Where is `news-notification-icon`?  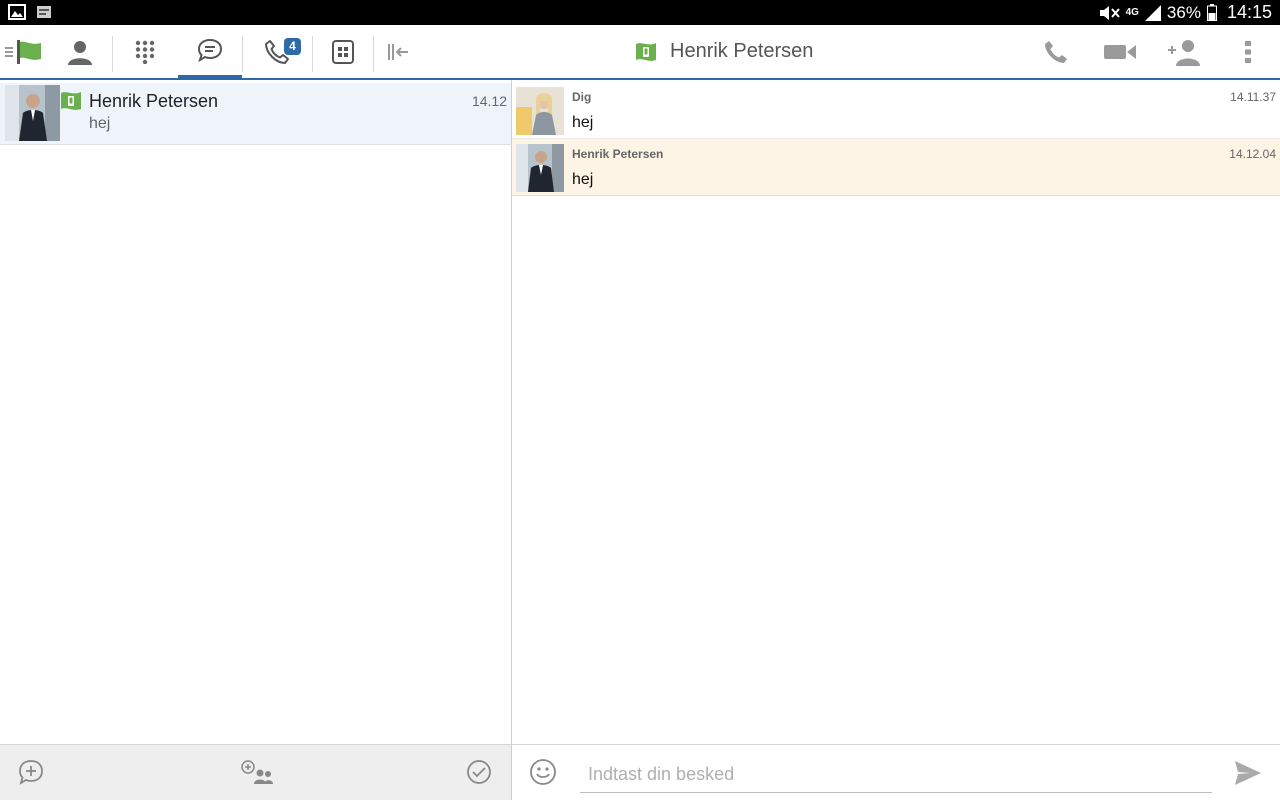
news-notification-icon is located at coordinates (44, 12).